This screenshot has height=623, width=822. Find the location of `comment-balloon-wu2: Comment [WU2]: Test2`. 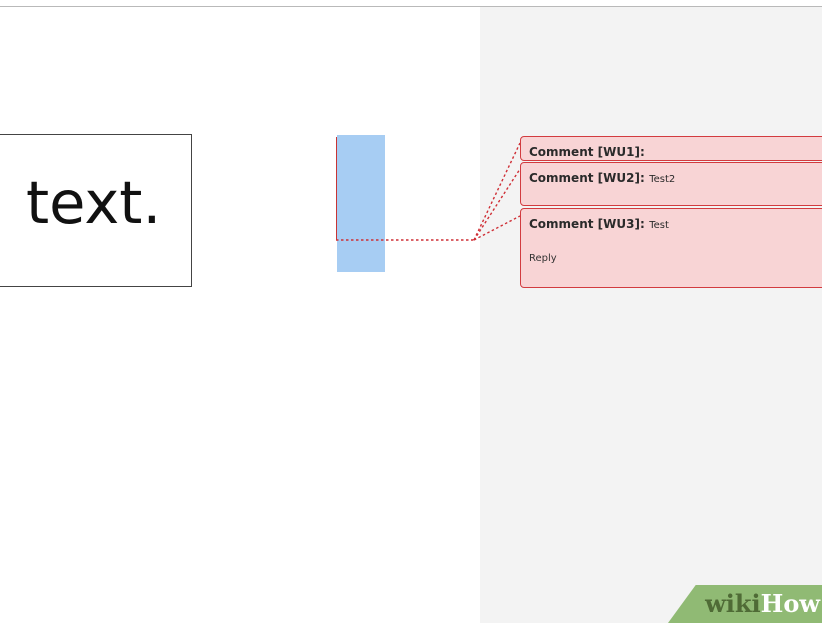

comment-balloon-wu2: Comment [WU2]: Test2 is located at coordinates (671, 184).